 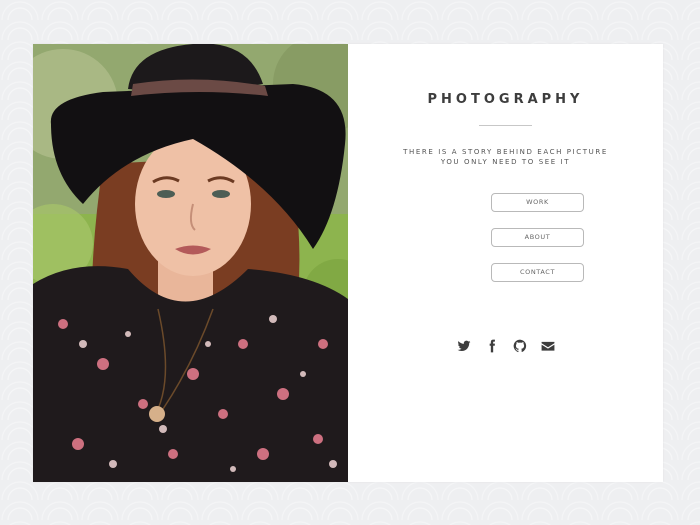 I want to click on tagline-line-2: YOU ONLY NEED TO SEE IT, so click(x=505, y=162).